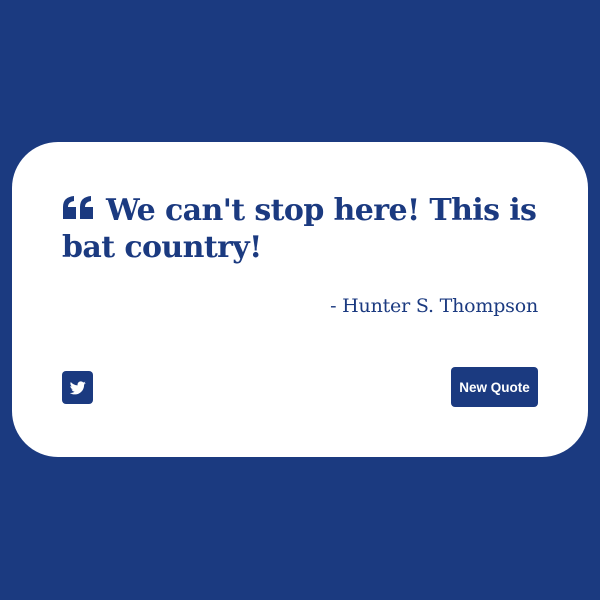 This screenshot has height=600, width=600. Describe the element at coordinates (494, 387) in the screenshot. I see `new-quote-button: New Quote` at that location.